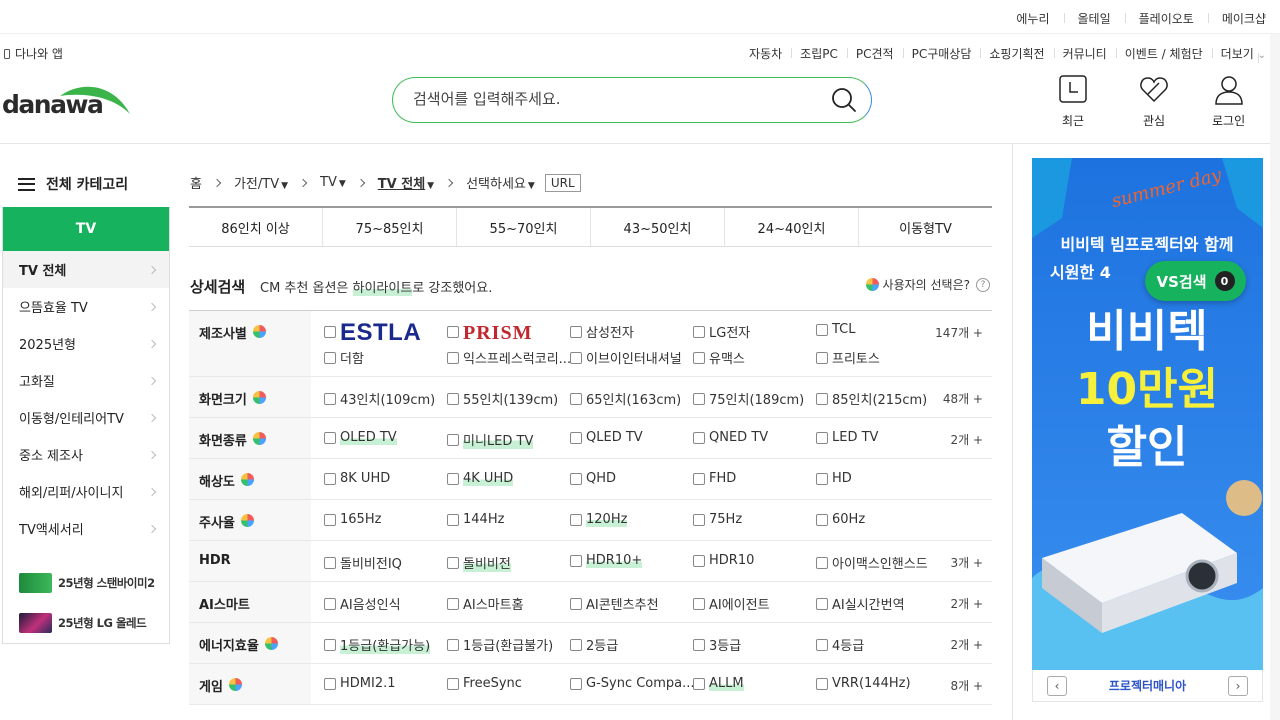  Describe the element at coordinates (966, 685) in the screenshot. I see `more-count: 8개 +` at that location.